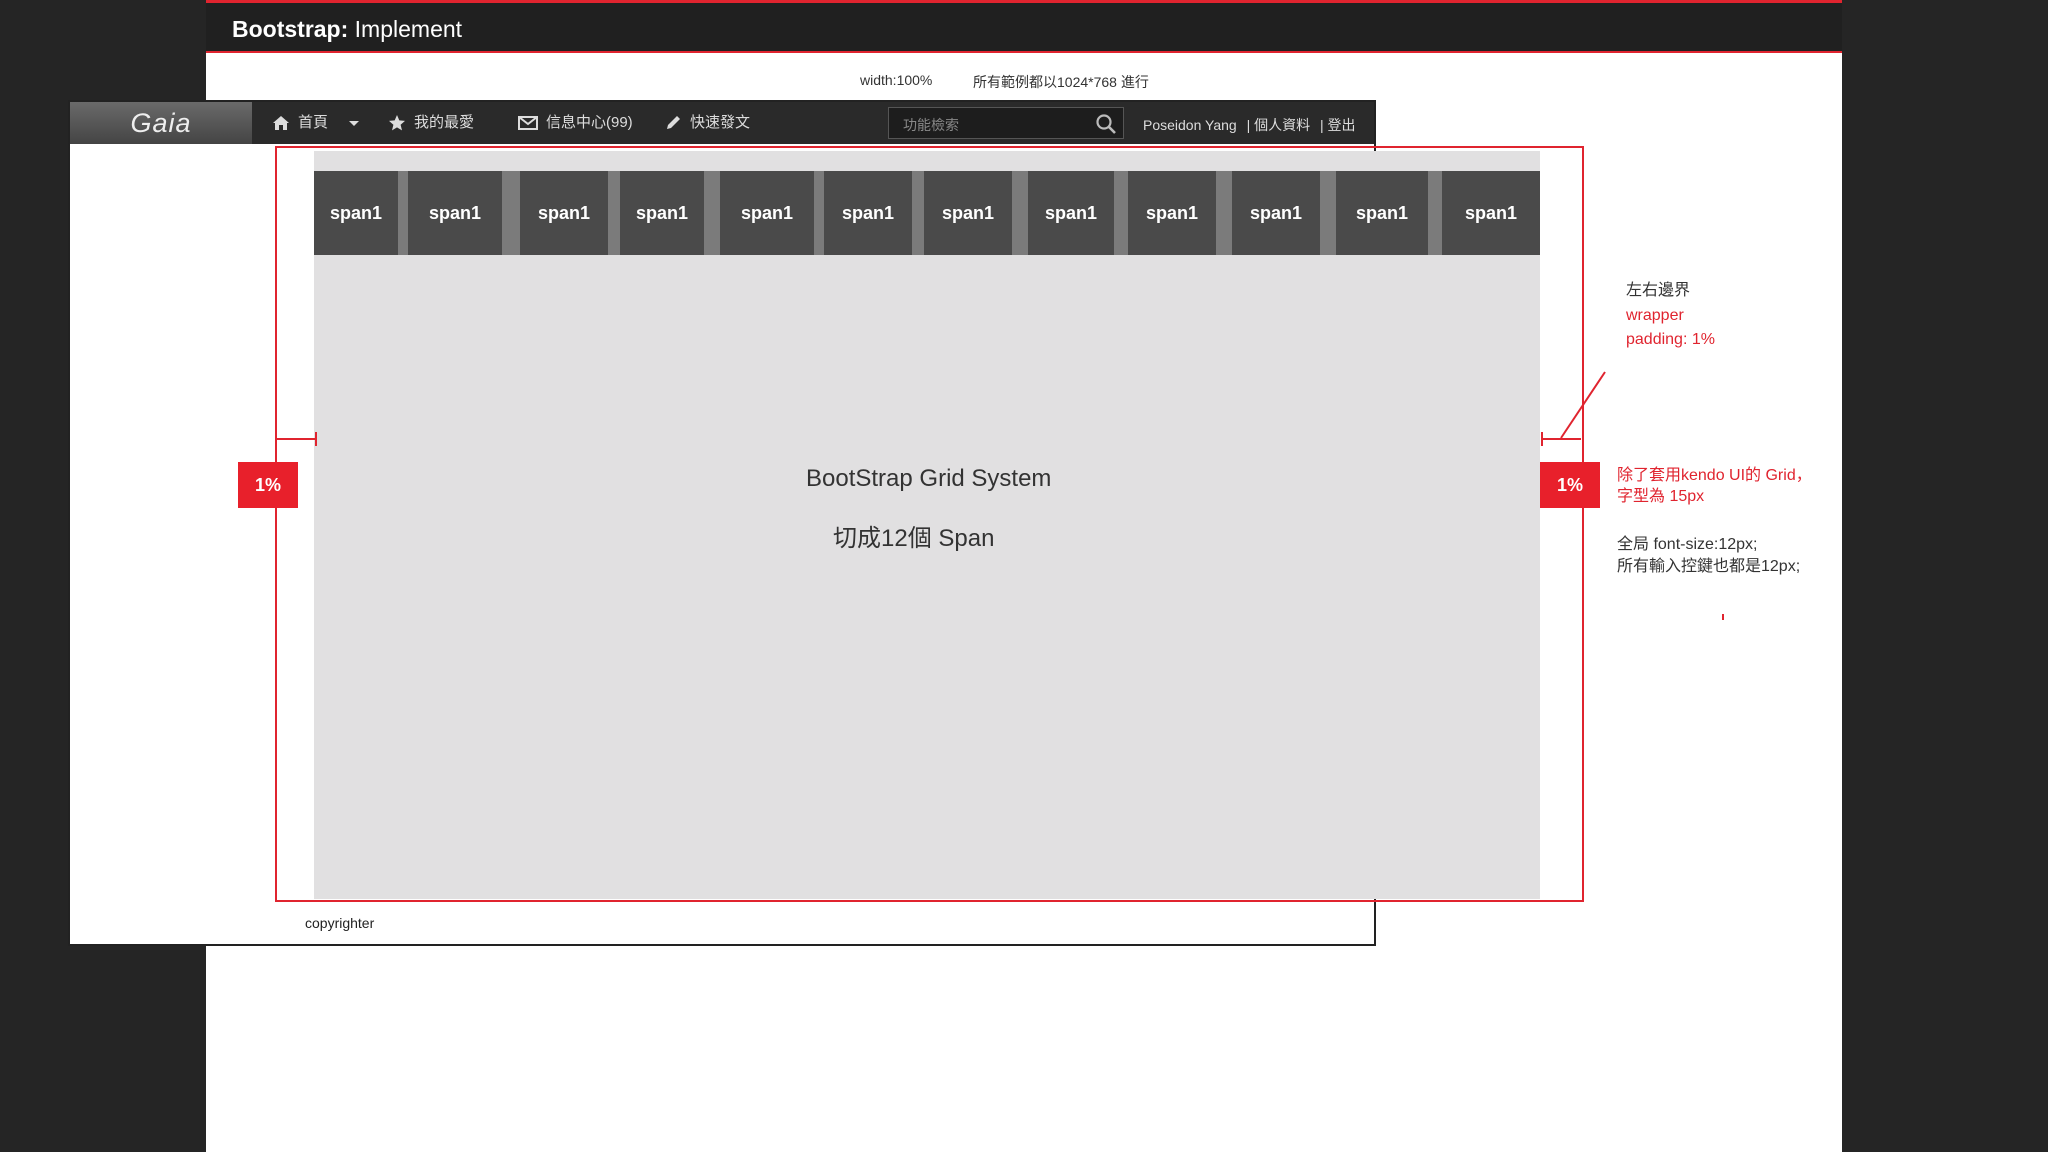 Image resolution: width=2048 pixels, height=1152 pixels. I want to click on annotation-font-line2: 所有輸入控鍵也都是12px;, so click(1709, 566).